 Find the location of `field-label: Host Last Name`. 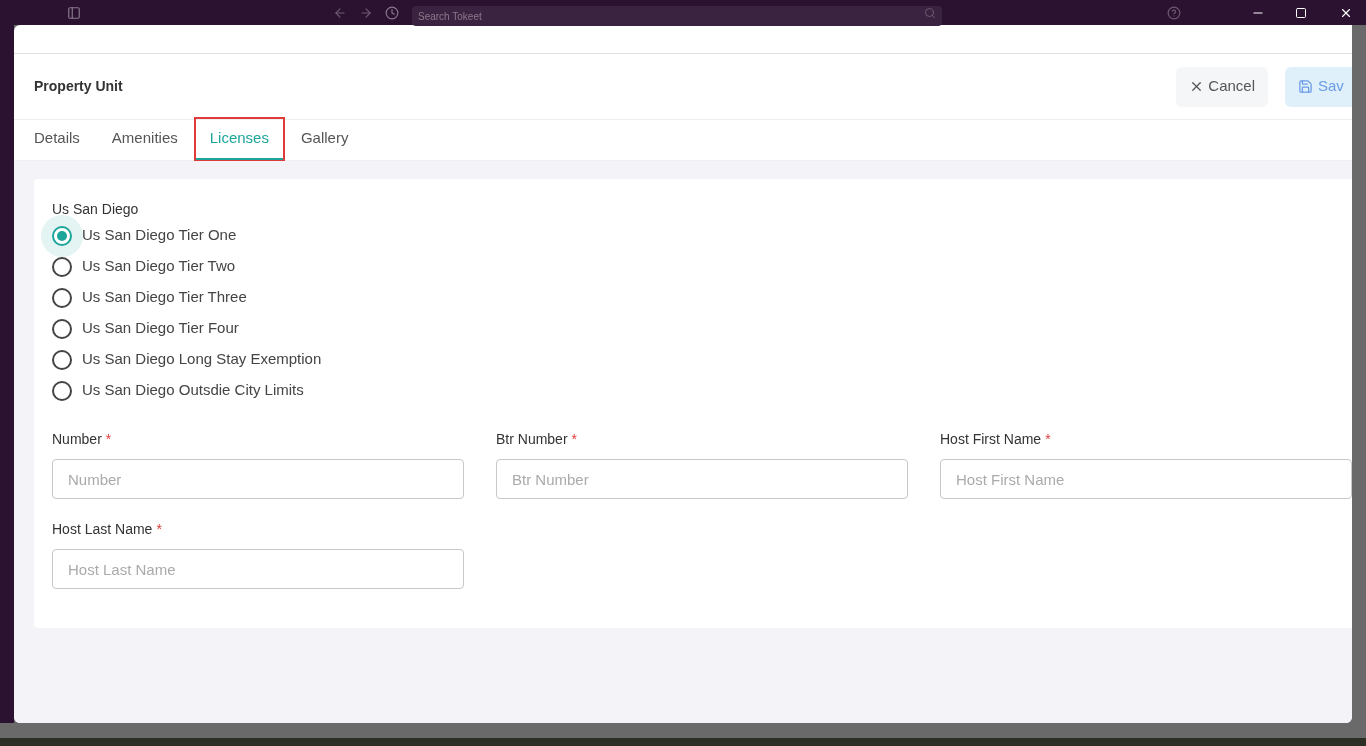

field-label: Host Last Name is located at coordinates (102, 528).